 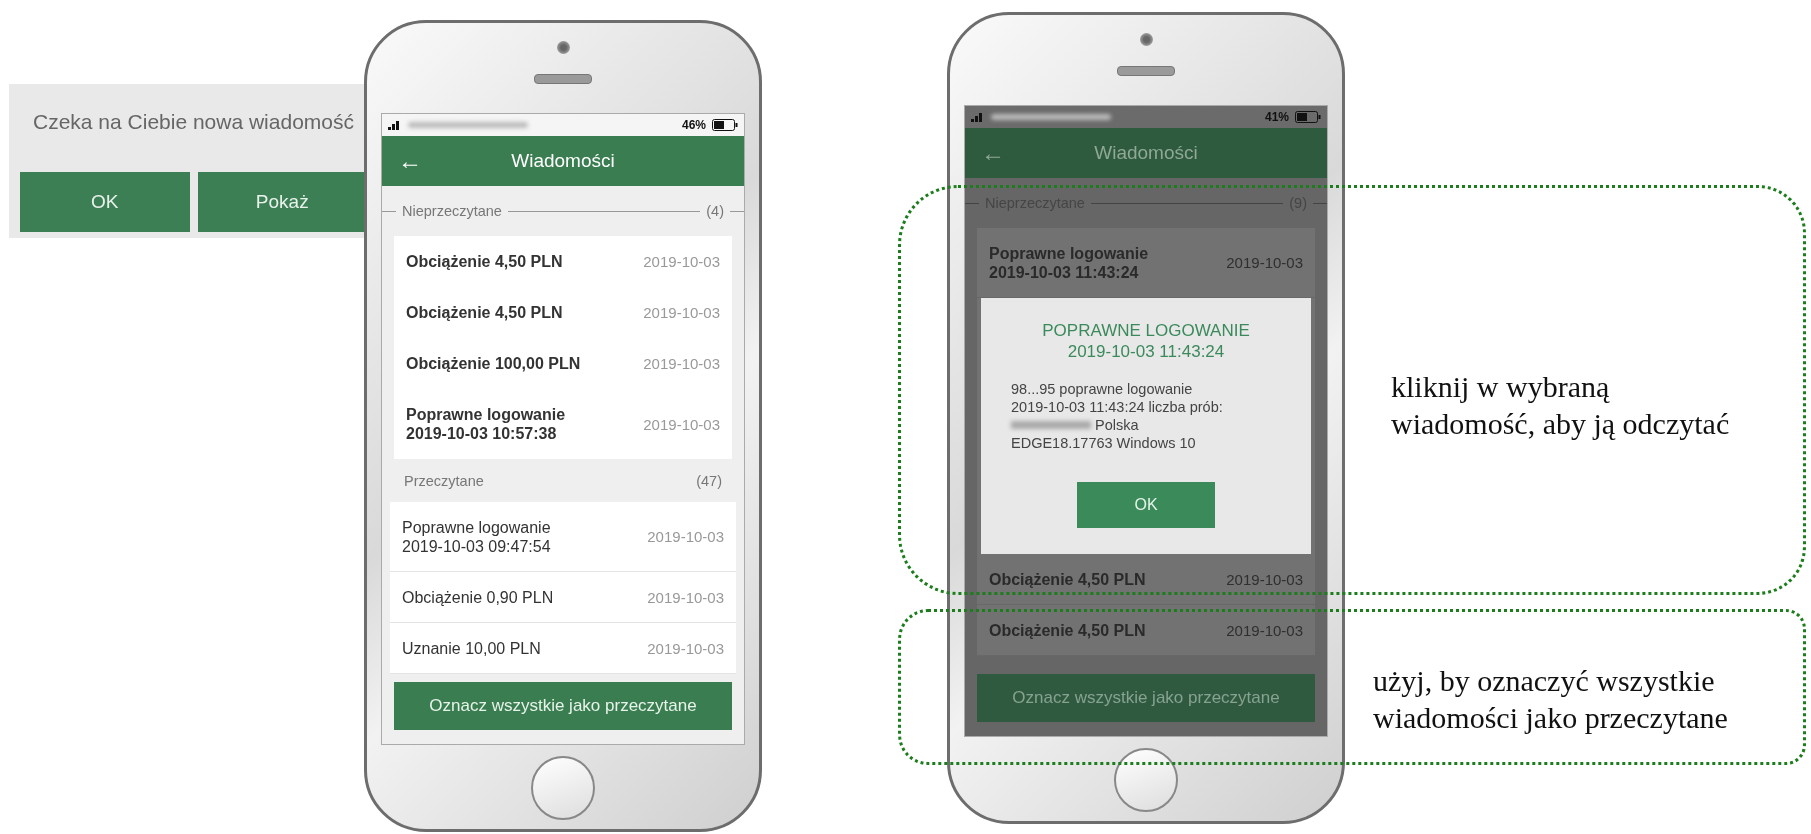 What do you see at coordinates (563, 537) in the screenshot?
I see `message-row: Poprawne logowanie 2019-10-03 09:47:54 2019-10-03` at bounding box center [563, 537].